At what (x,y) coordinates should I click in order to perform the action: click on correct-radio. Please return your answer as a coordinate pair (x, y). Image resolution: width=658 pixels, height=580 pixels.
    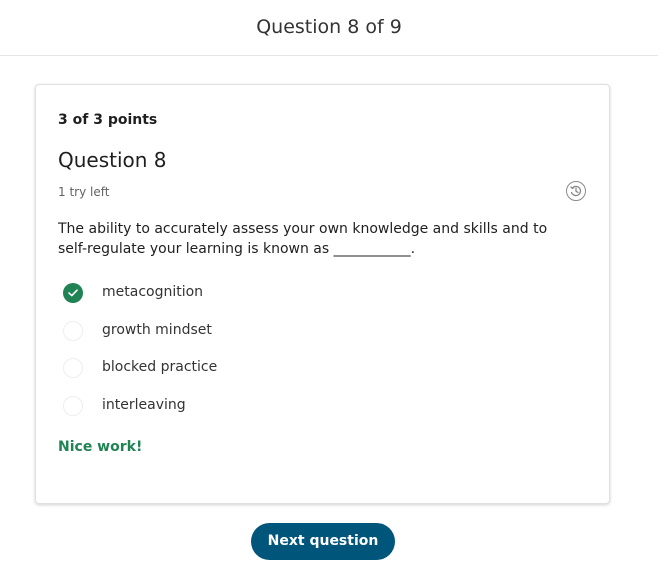
    Looking at the image, I should click on (73, 293).